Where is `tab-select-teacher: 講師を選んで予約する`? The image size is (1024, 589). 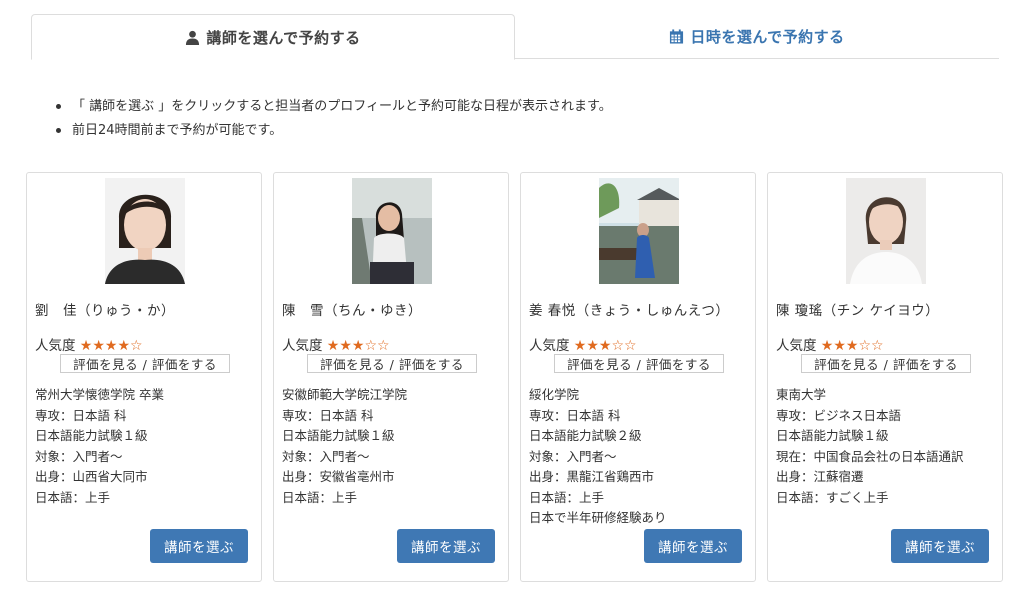
tab-select-teacher: 講師を選んで予約する is located at coordinates (273, 37).